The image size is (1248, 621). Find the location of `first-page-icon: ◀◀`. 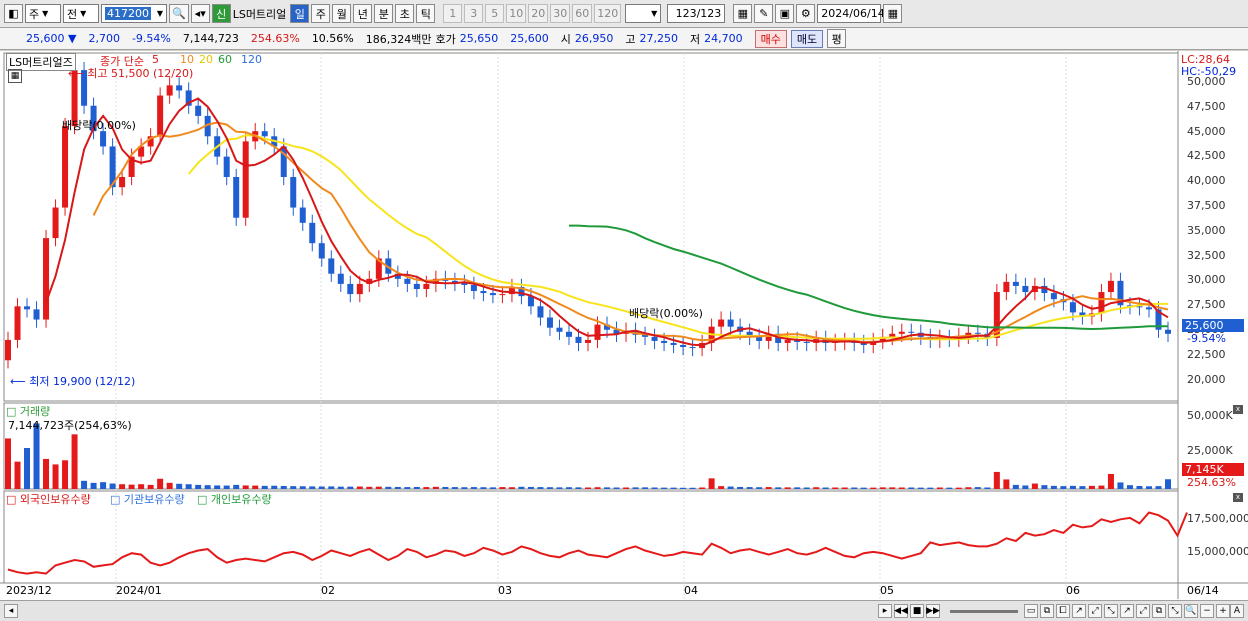

first-page-icon: ◀◀ is located at coordinates (901, 611).